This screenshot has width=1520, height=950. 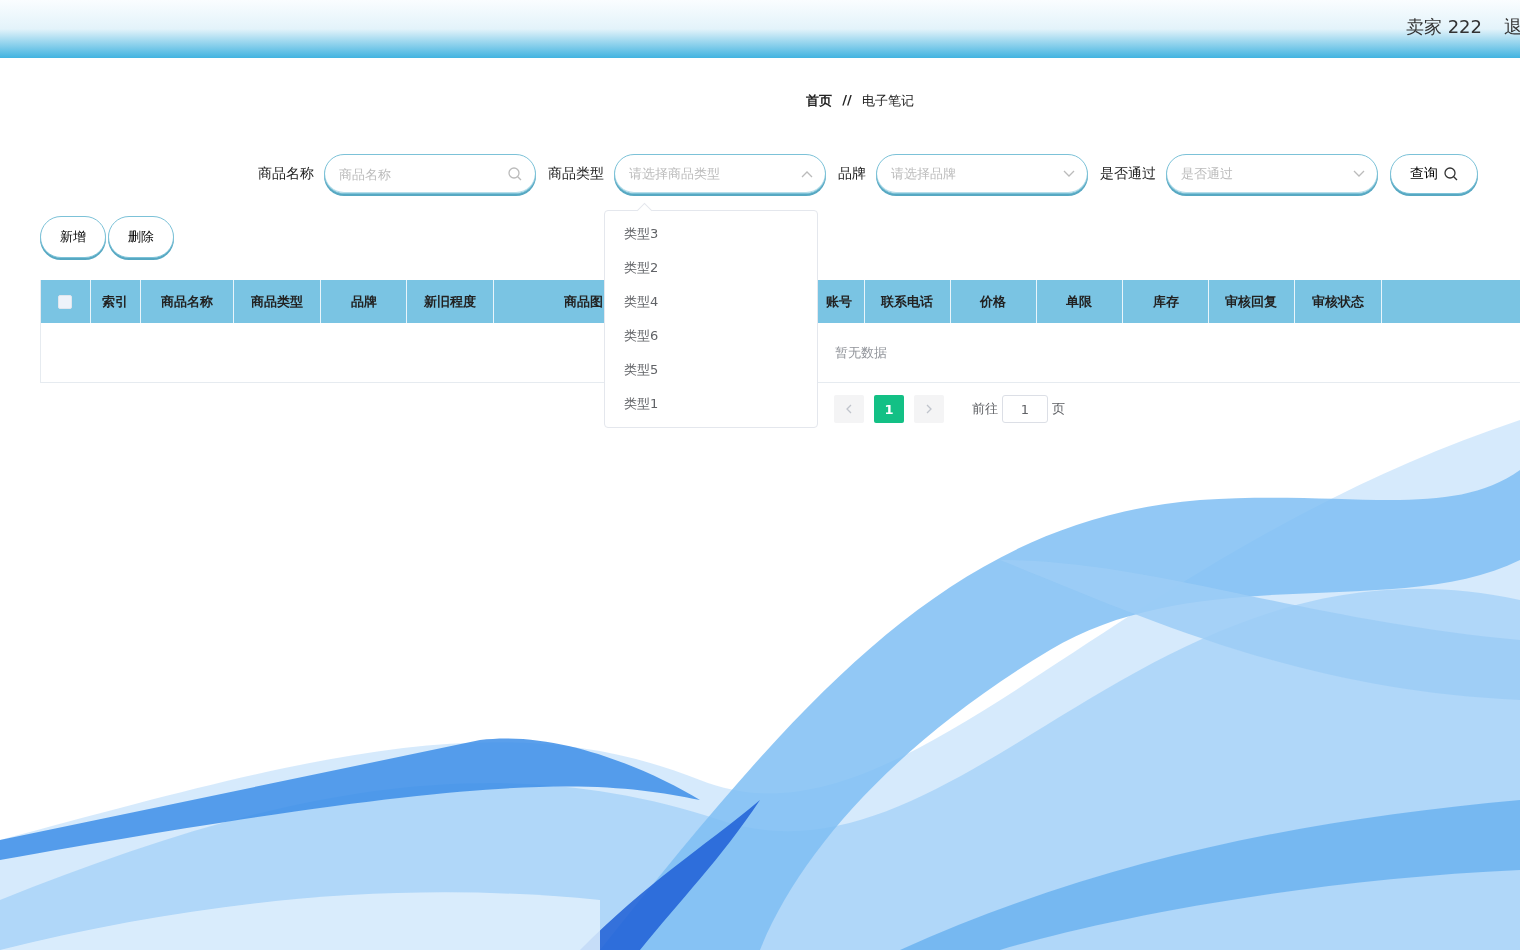 I want to click on user-name: 卖家 222, so click(x=1443, y=27).